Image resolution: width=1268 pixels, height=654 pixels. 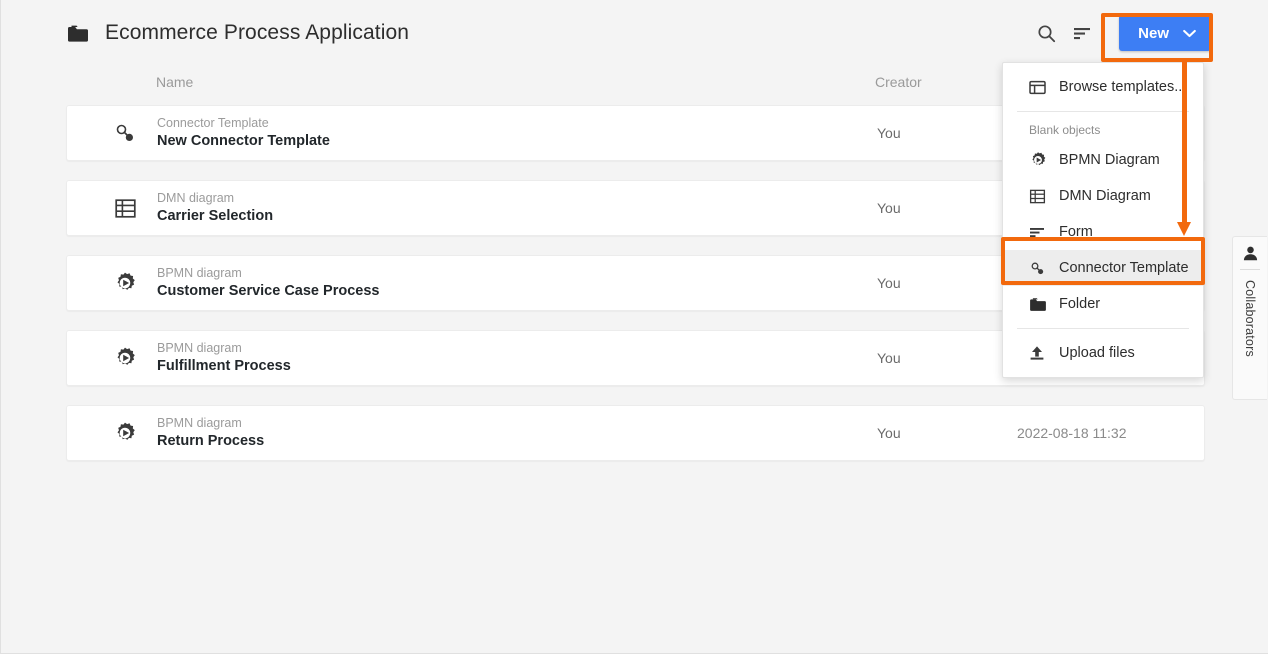 I want to click on collaborators-label: Collaborators, so click(x=1250, y=318).